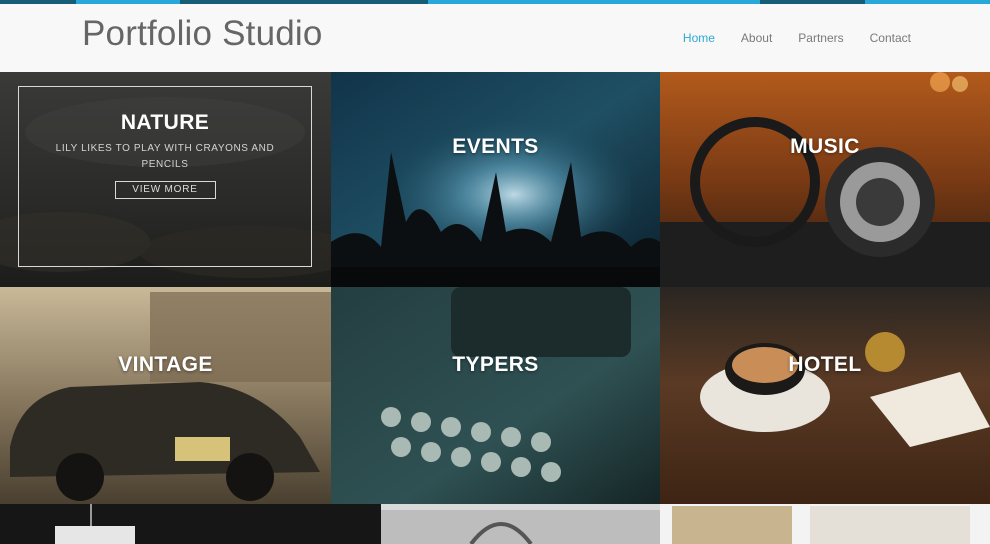 This screenshot has width=990, height=544. I want to click on tile-typers: TYPERS, so click(495, 395).